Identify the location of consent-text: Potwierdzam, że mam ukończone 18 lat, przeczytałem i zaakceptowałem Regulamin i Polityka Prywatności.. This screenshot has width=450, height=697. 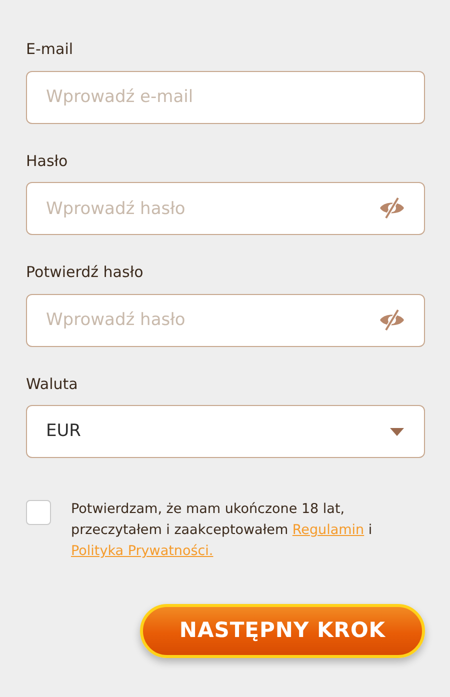
(222, 530).